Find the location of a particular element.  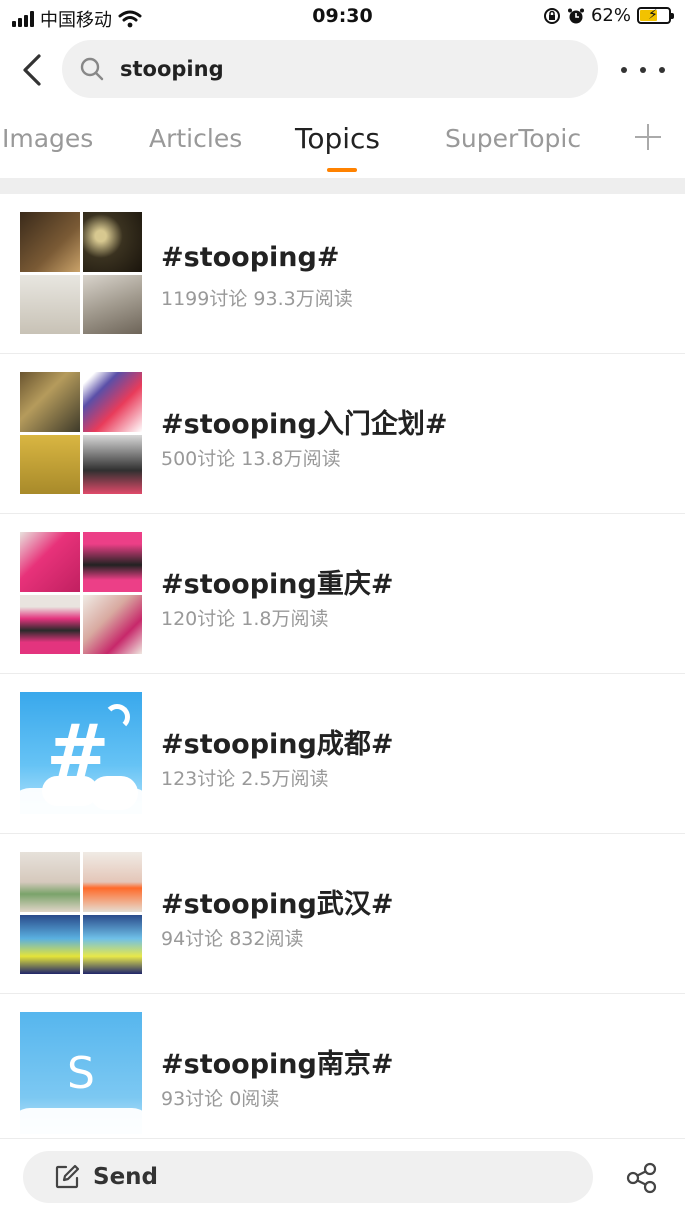

battery-icon: ⚡ is located at coordinates (655, 15).